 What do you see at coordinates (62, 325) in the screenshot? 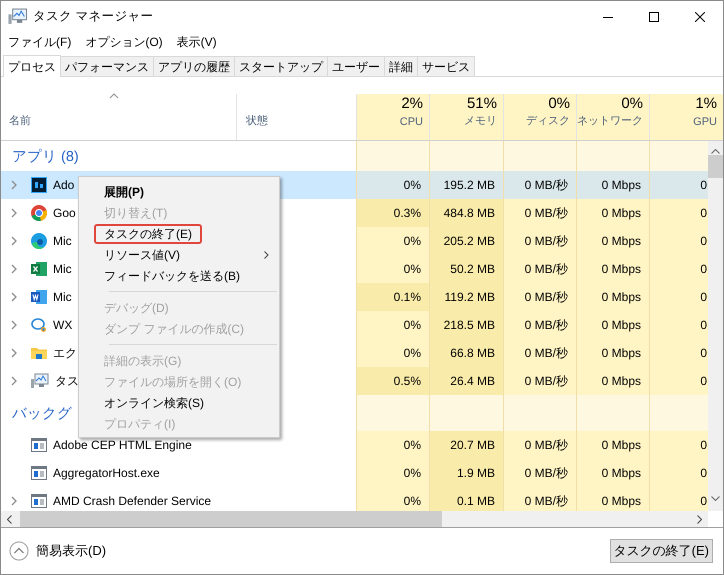
I see `process-name: WX` at bounding box center [62, 325].